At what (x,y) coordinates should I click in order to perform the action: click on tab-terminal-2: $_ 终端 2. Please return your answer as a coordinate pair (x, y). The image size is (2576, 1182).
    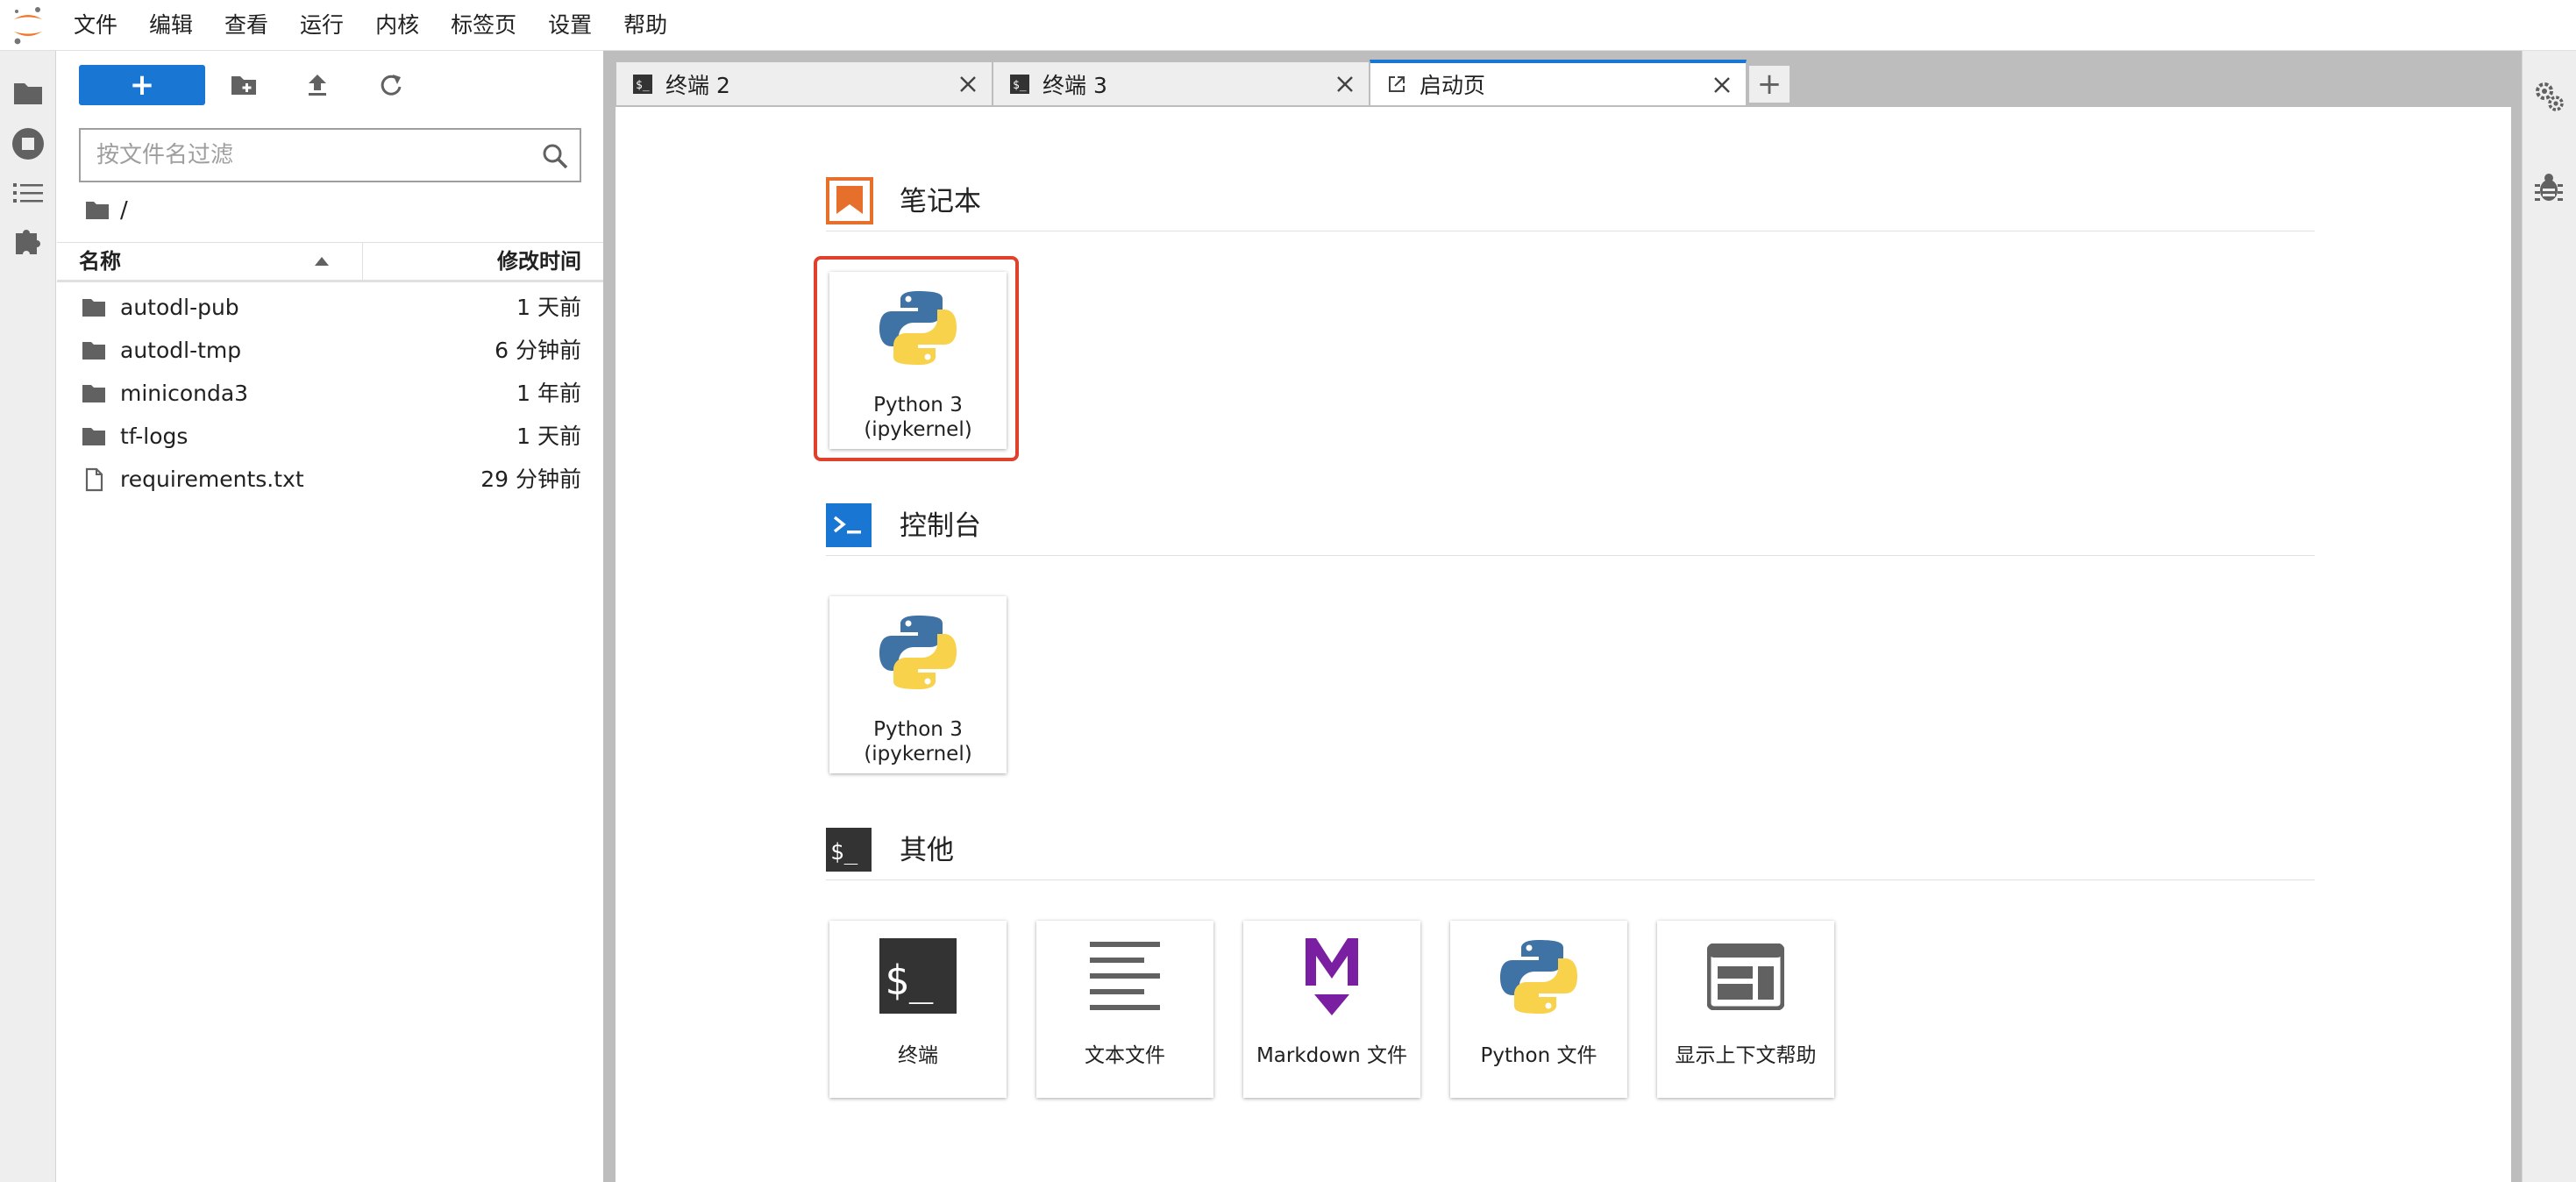
    Looking at the image, I should click on (804, 83).